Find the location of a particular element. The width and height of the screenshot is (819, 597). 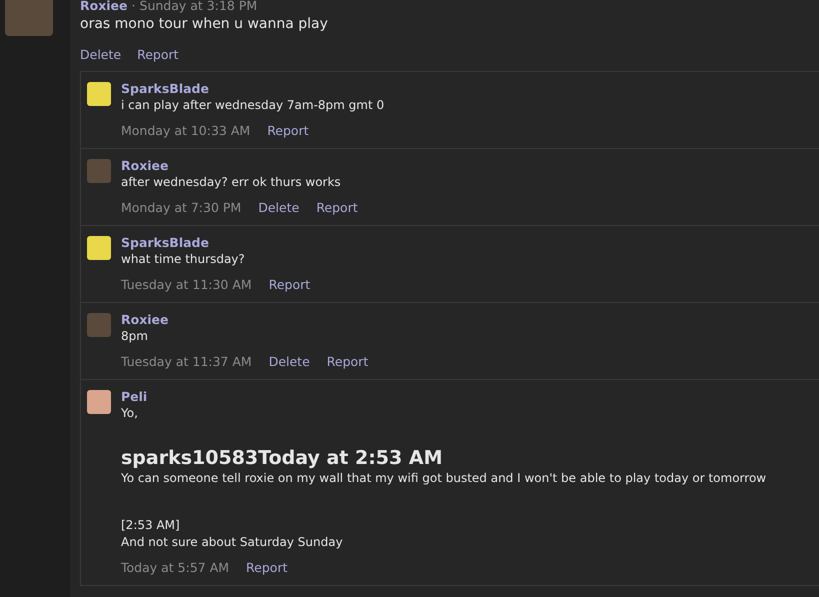

message-text: And not sure about Saturday Sunday is located at coordinates (232, 542).